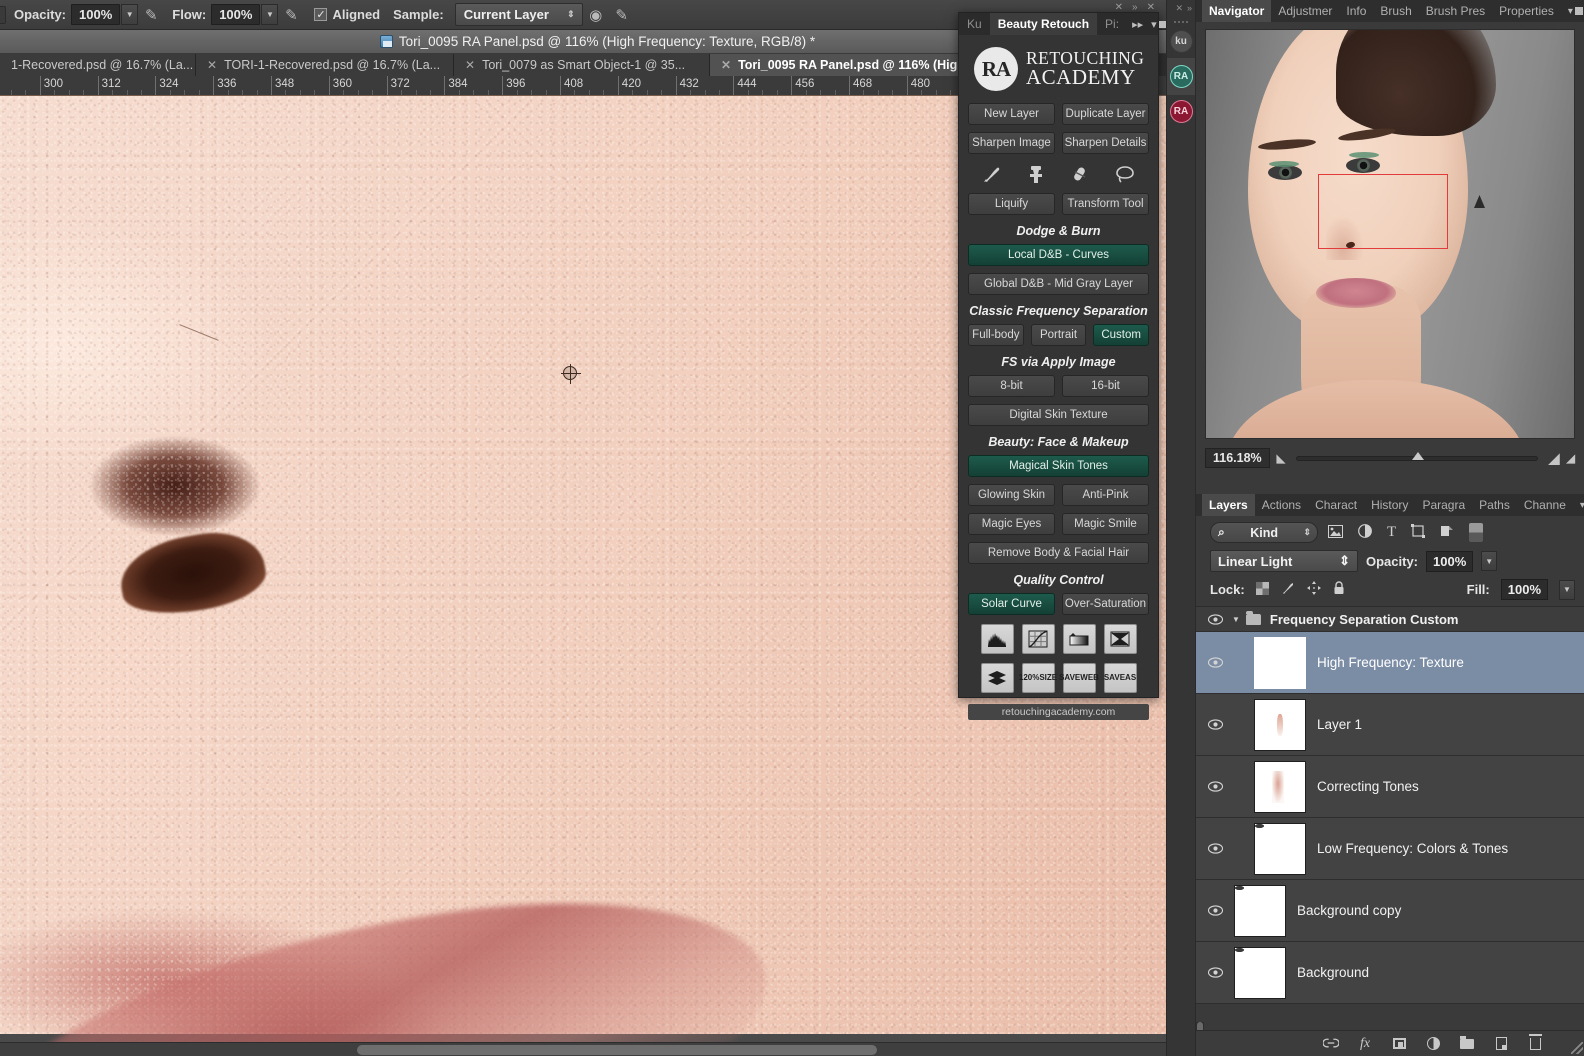  What do you see at coordinates (1105, 204) in the screenshot?
I see `transform-tool-button: Transform Tool` at bounding box center [1105, 204].